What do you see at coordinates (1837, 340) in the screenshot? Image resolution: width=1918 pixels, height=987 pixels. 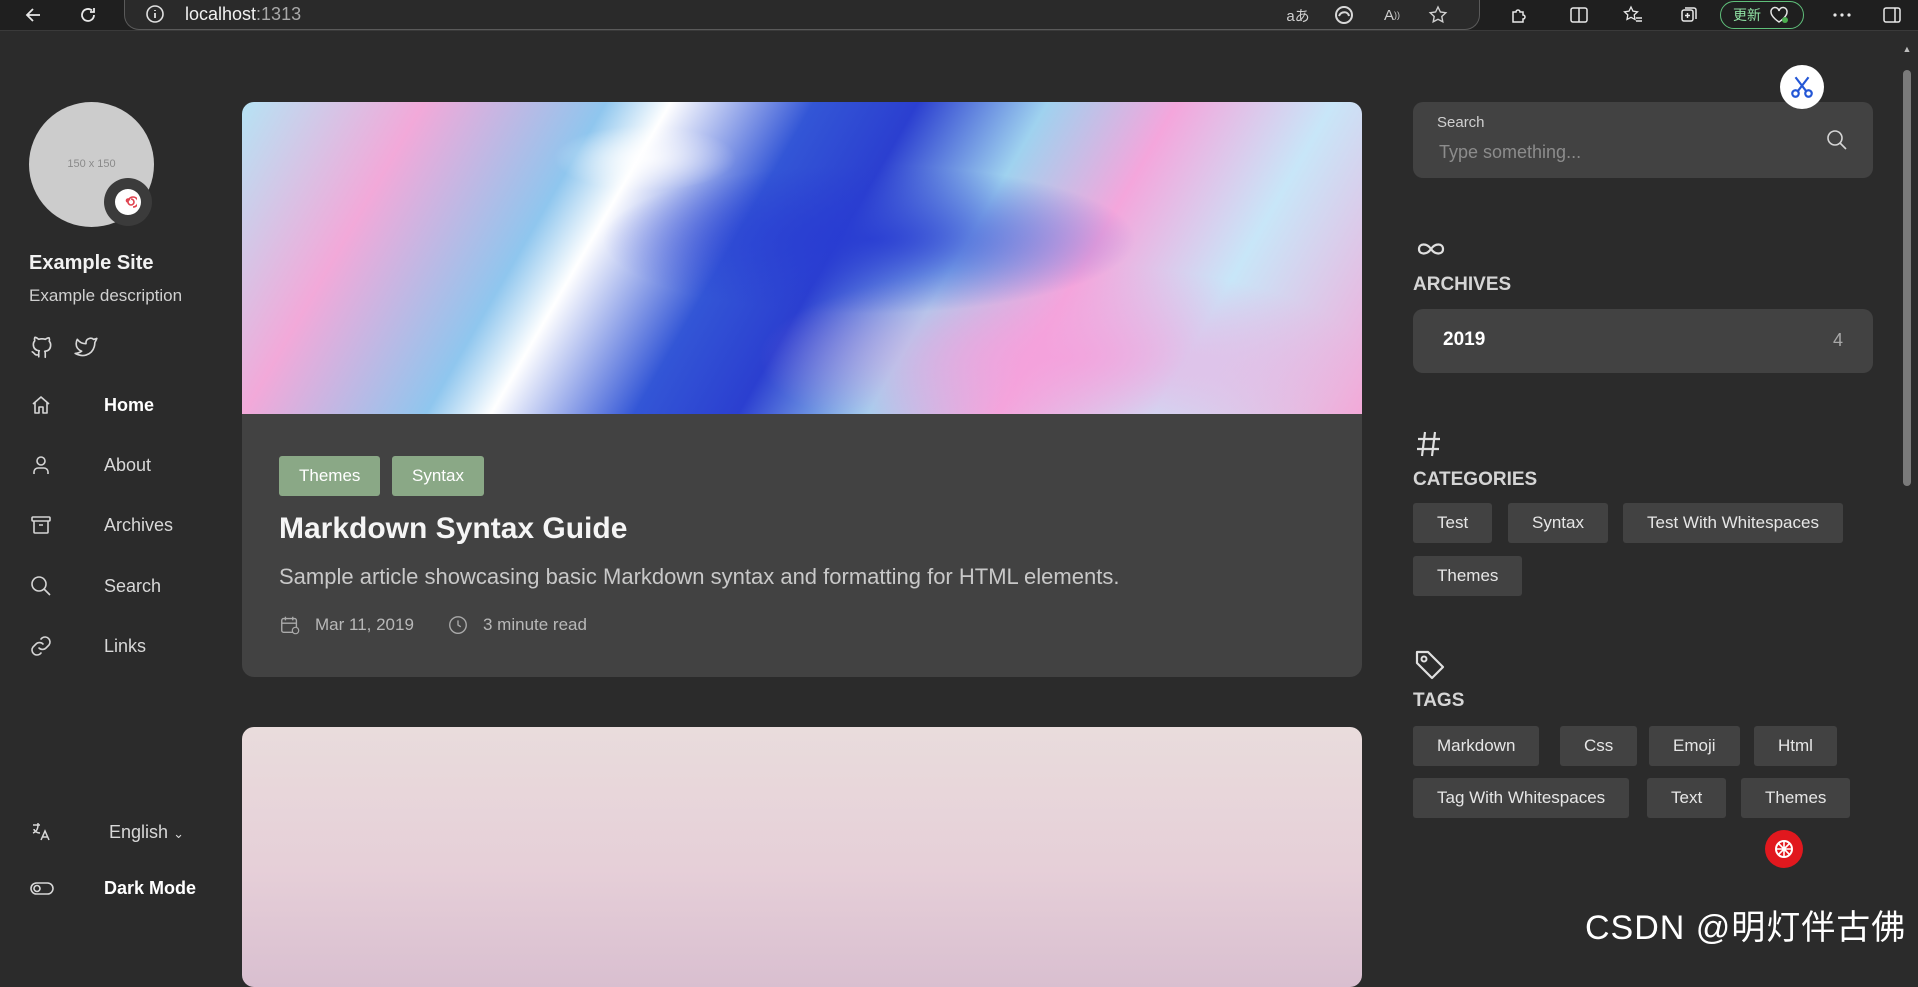 I see `archive-count: 4` at bounding box center [1837, 340].